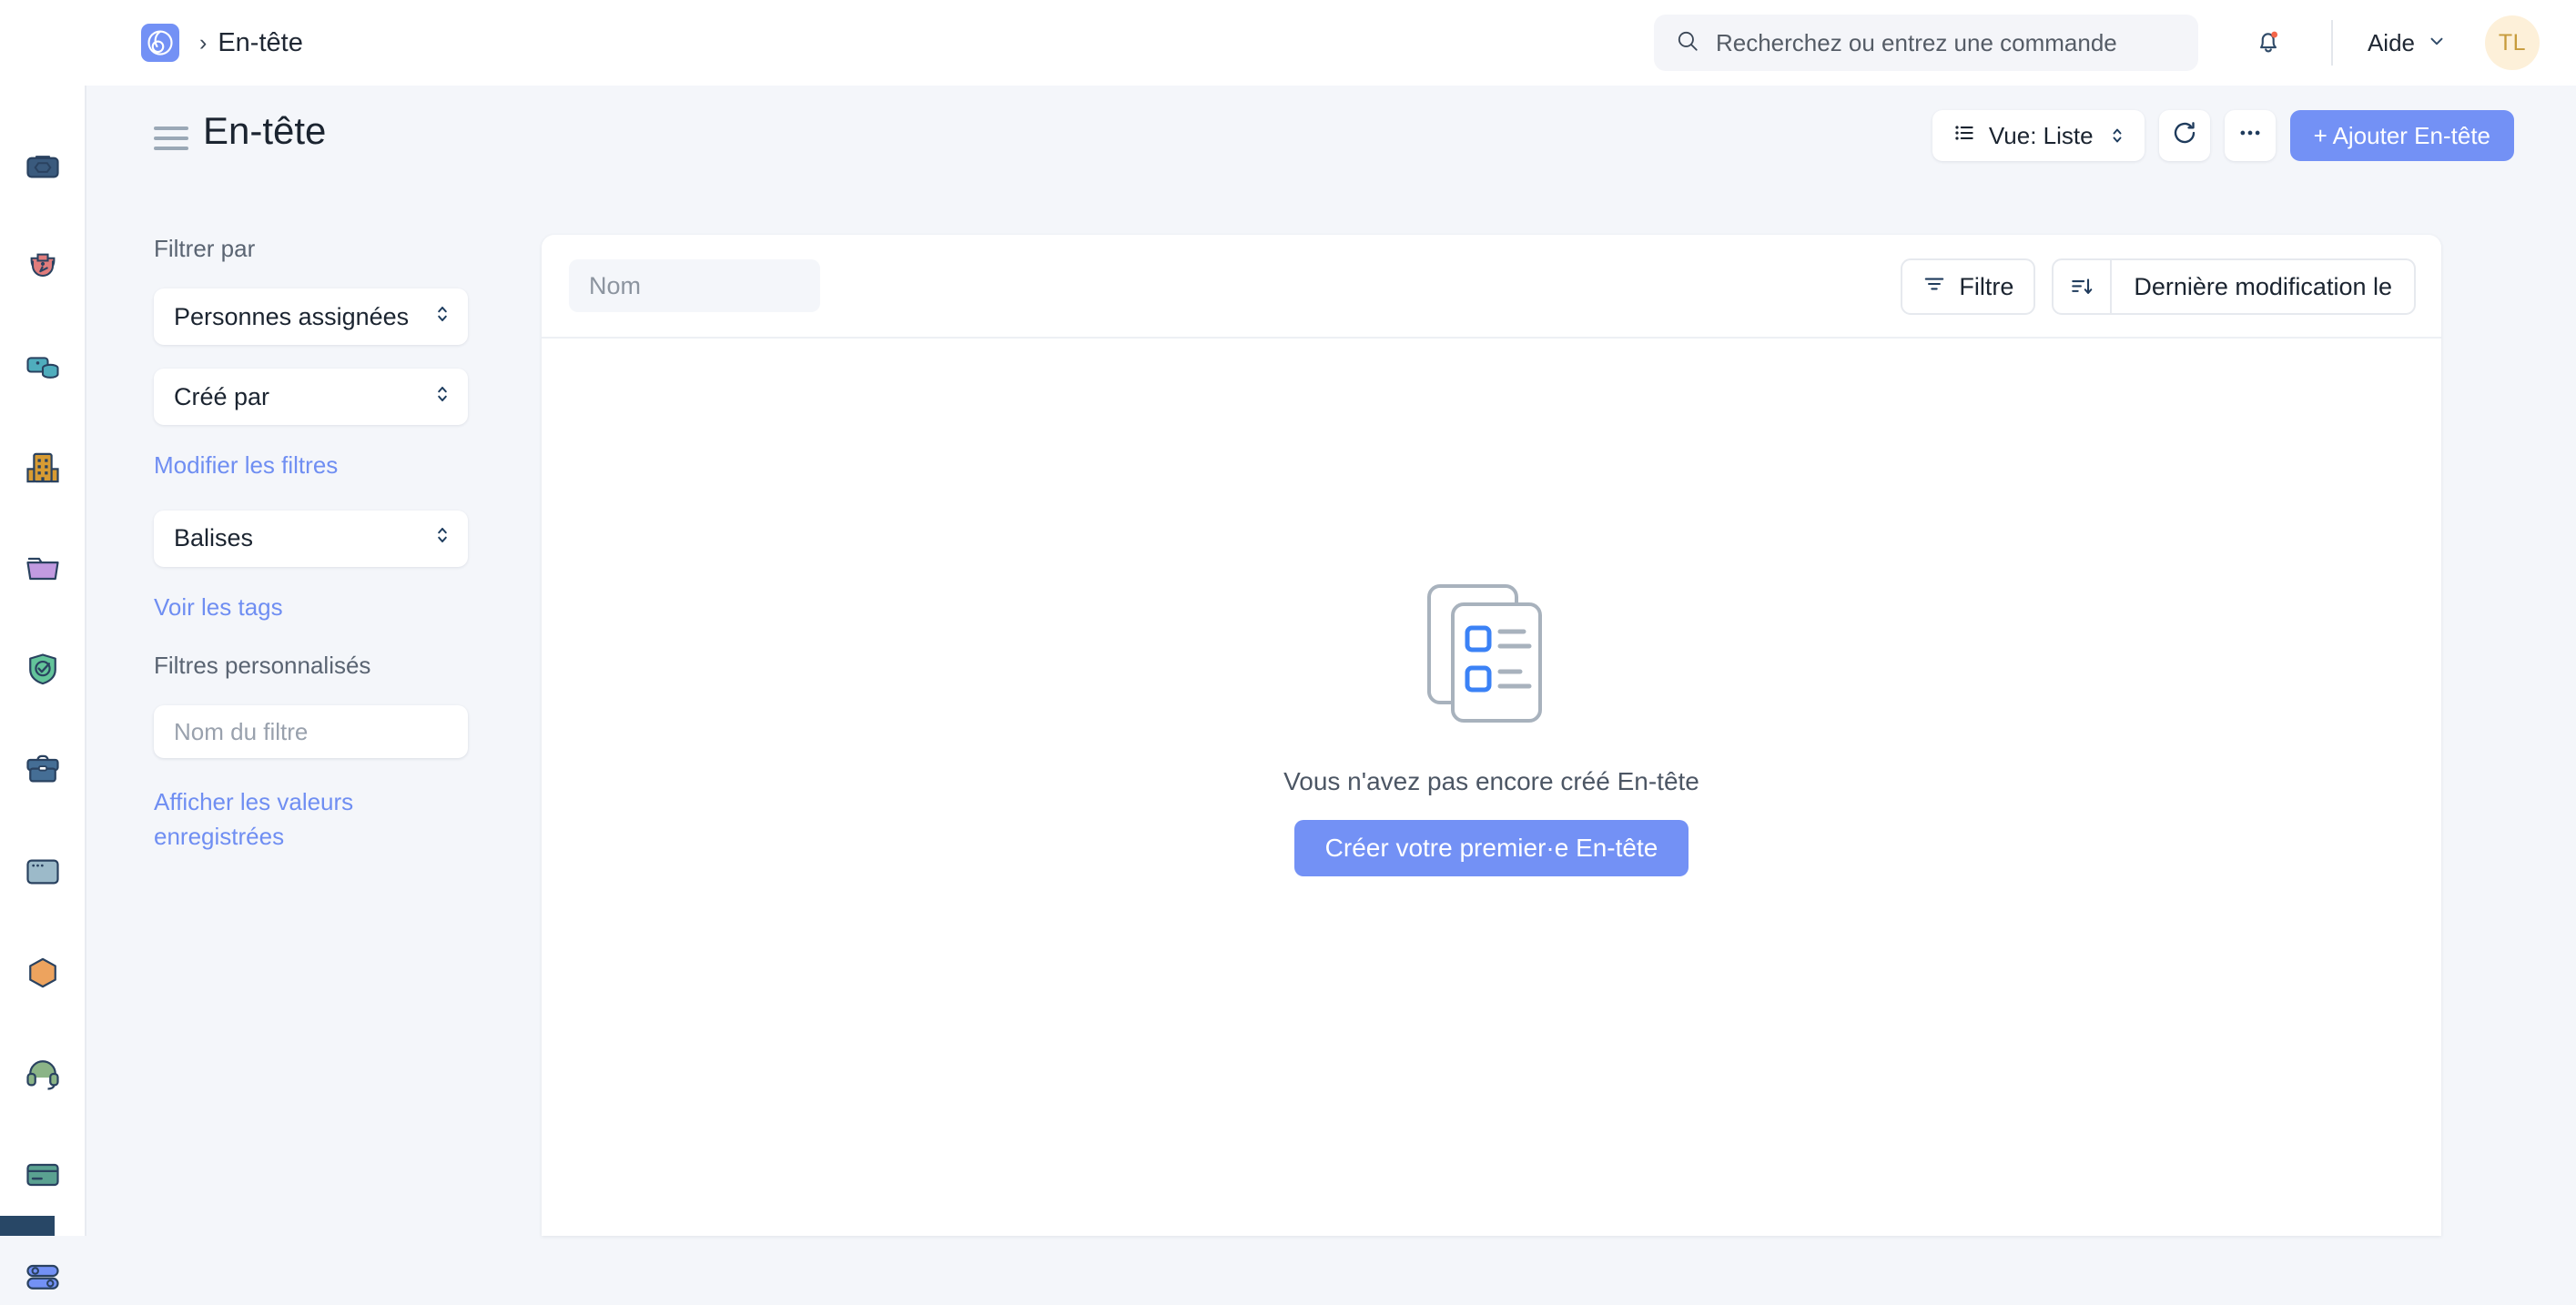 The width and height of the screenshot is (2576, 1305). What do you see at coordinates (2512, 42) in the screenshot?
I see `avatar: TL` at bounding box center [2512, 42].